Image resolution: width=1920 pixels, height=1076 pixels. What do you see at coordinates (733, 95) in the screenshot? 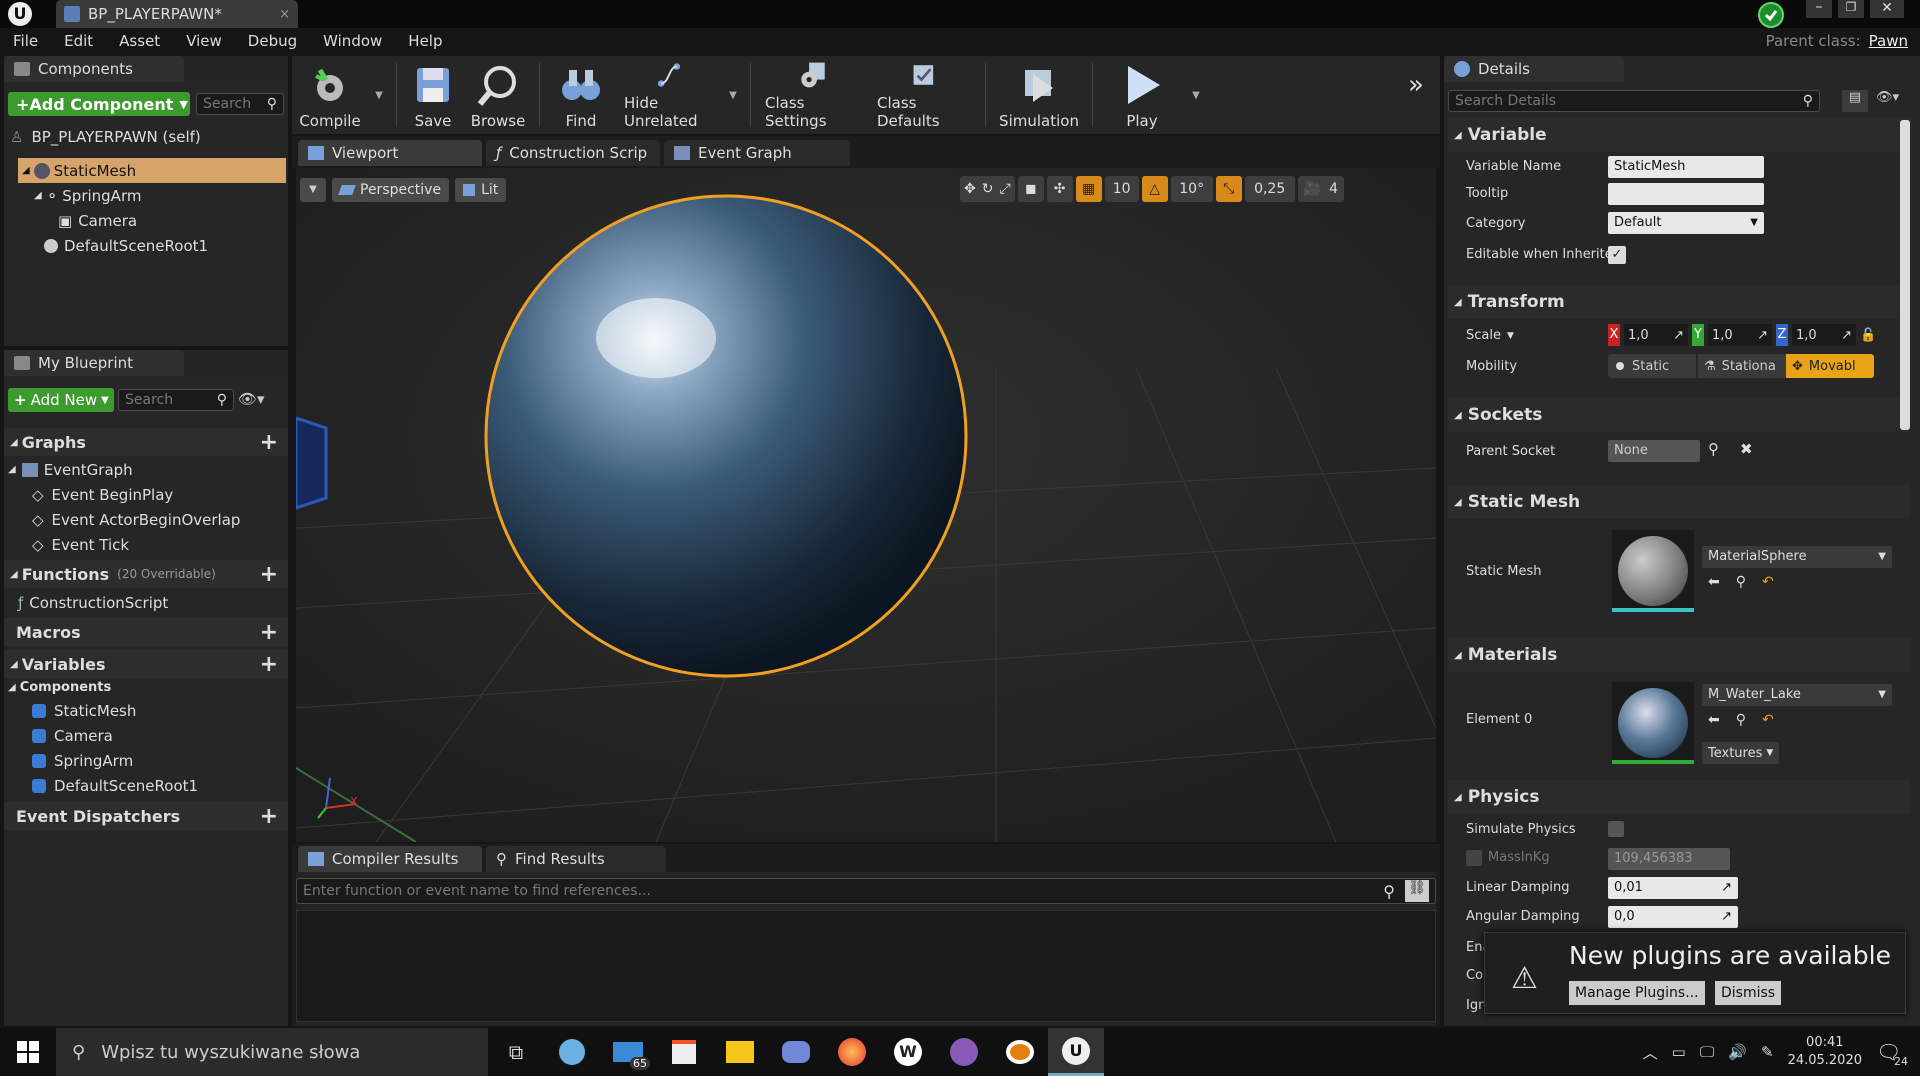
I see `hide-unrelated-dropdown: ▼` at bounding box center [733, 95].